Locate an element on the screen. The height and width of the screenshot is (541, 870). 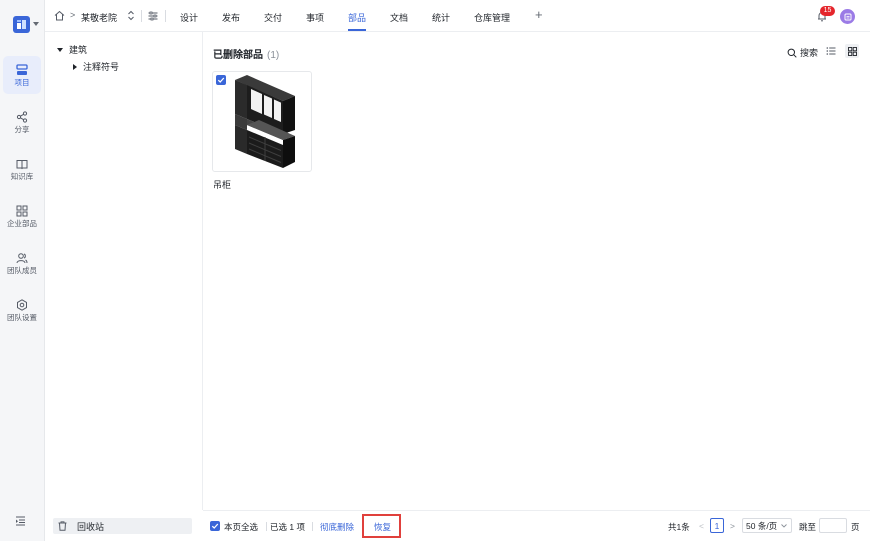
selected-count: 已选 1 项 is located at coordinates (287, 527).